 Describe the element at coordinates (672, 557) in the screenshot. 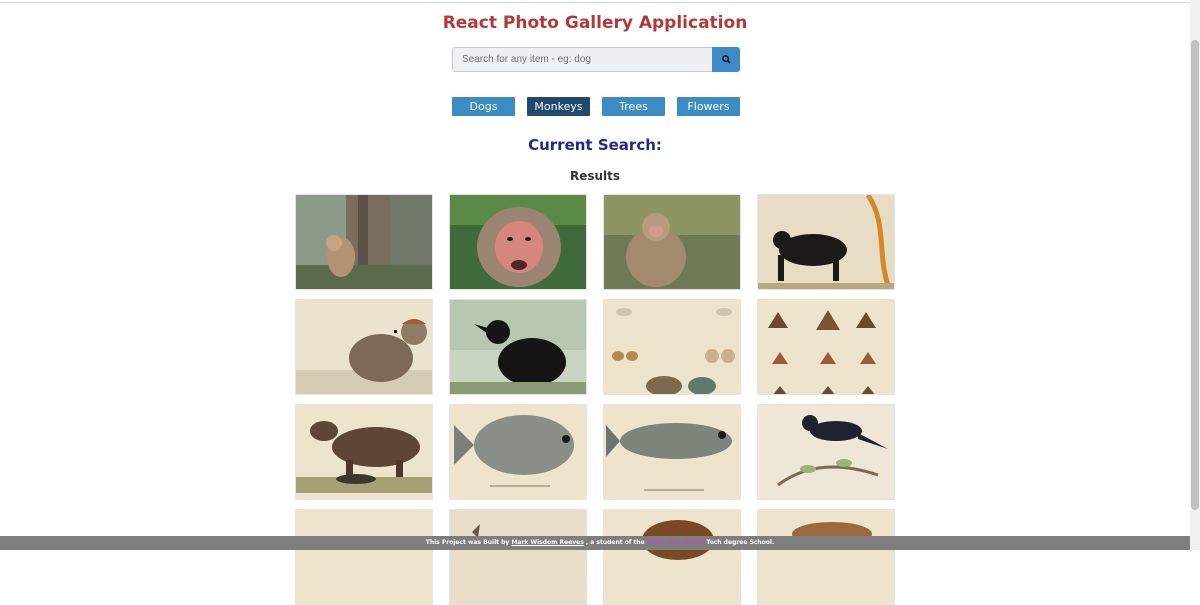

I see `photo-row4-item3` at that location.